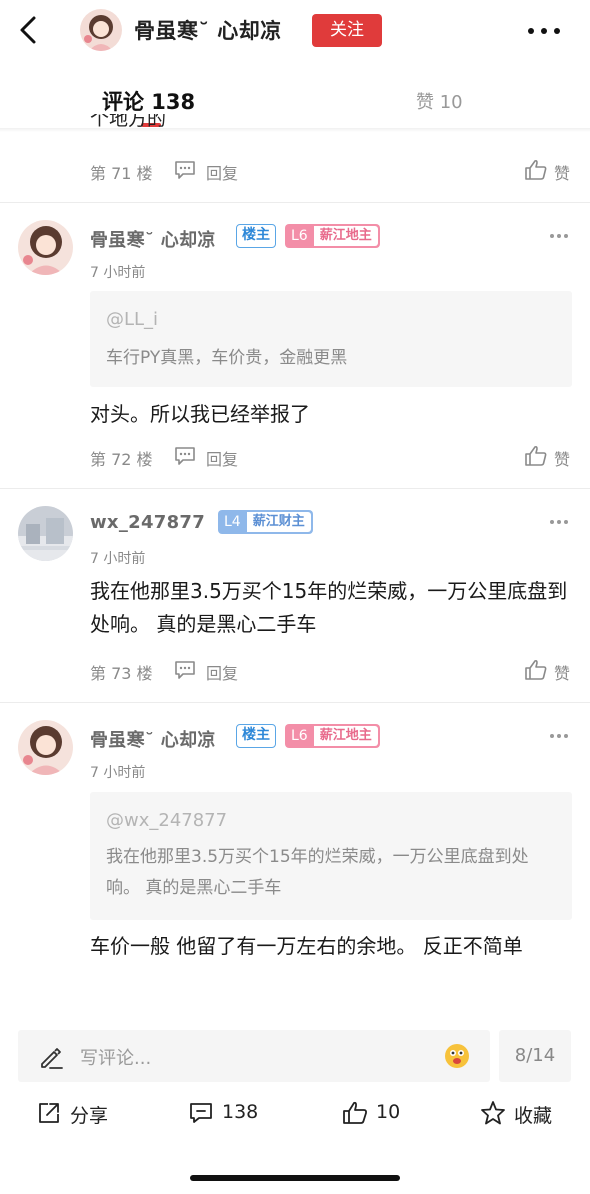  What do you see at coordinates (295, 31) in the screenshot?
I see `top-bar: 骨虽寒˘ 心却凉 关注` at bounding box center [295, 31].